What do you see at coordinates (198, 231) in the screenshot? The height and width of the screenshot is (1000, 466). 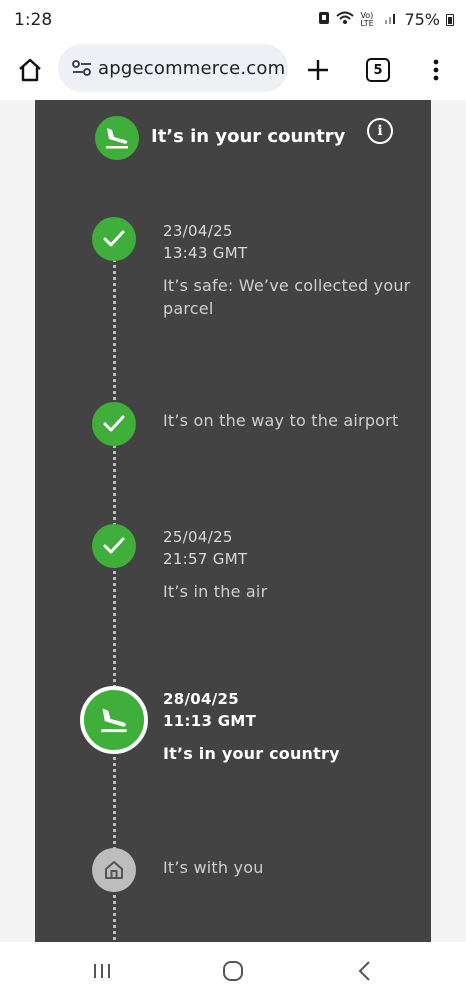 I see `timeline-step-1-date: 23/04/25` at bounding box center [198, 231].